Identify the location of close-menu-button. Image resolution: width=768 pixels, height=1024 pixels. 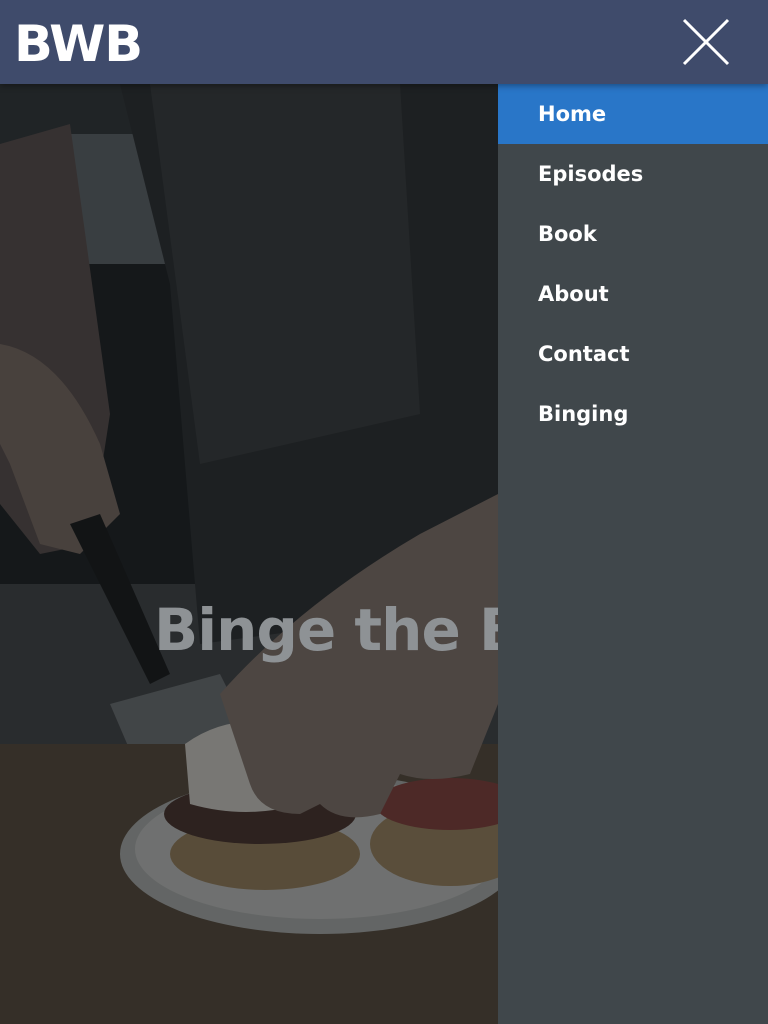
(706, 42).